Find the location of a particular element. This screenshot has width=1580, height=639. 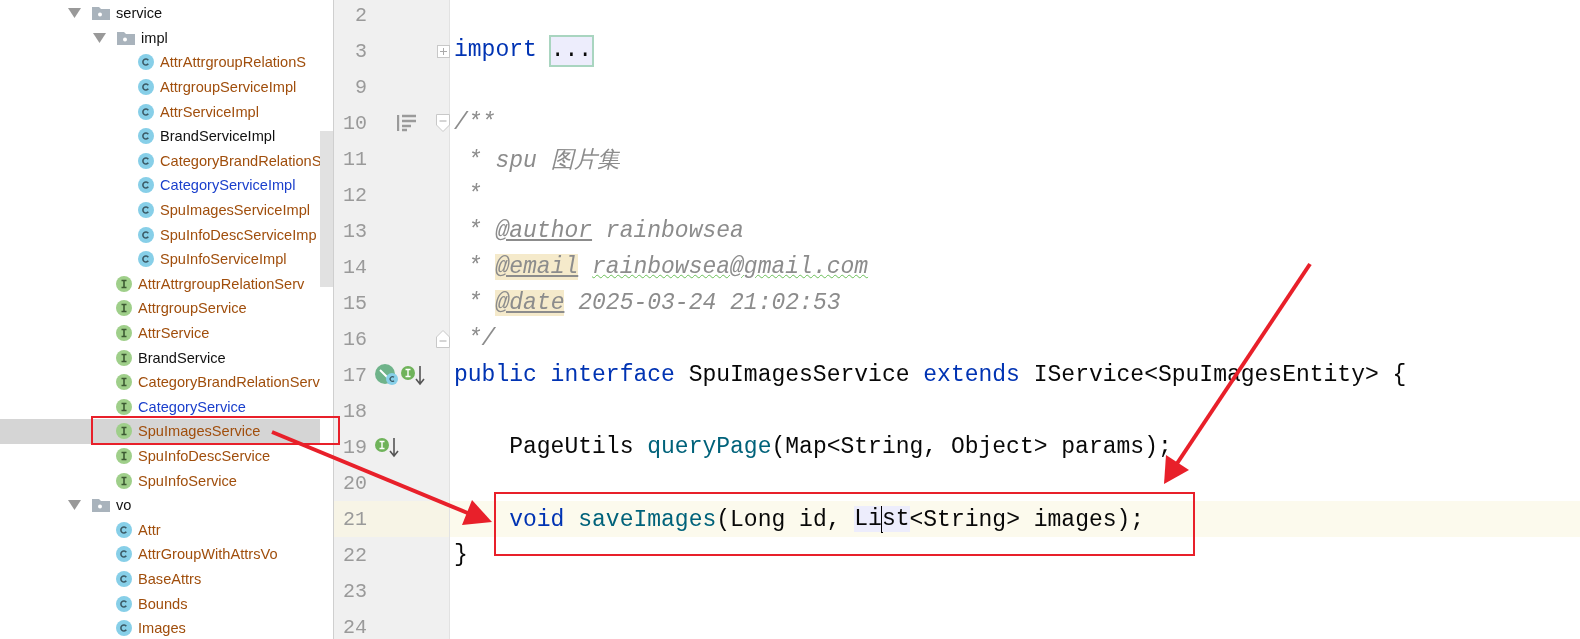

tree-item: impl is located at coordinates (160, 38).